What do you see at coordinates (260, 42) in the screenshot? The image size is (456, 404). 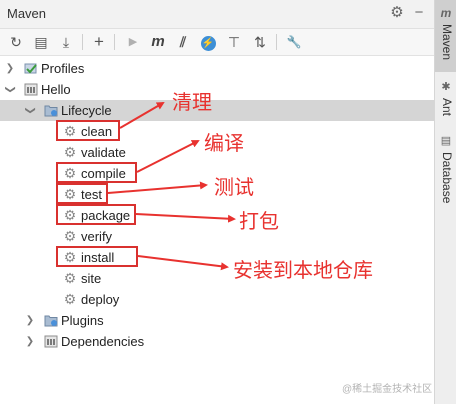 I see `collapse-all-icon: ⇅` at bounding box center [260, 42].